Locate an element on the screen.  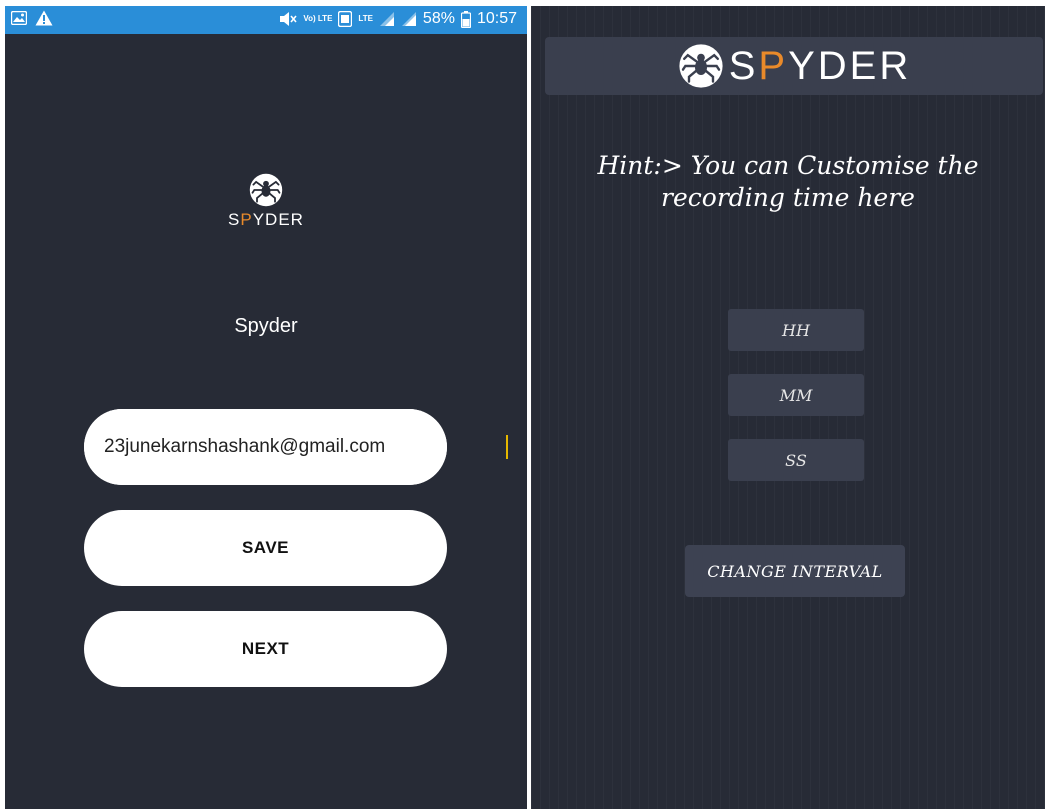
mute-icon is located at coordinates (288, 19).